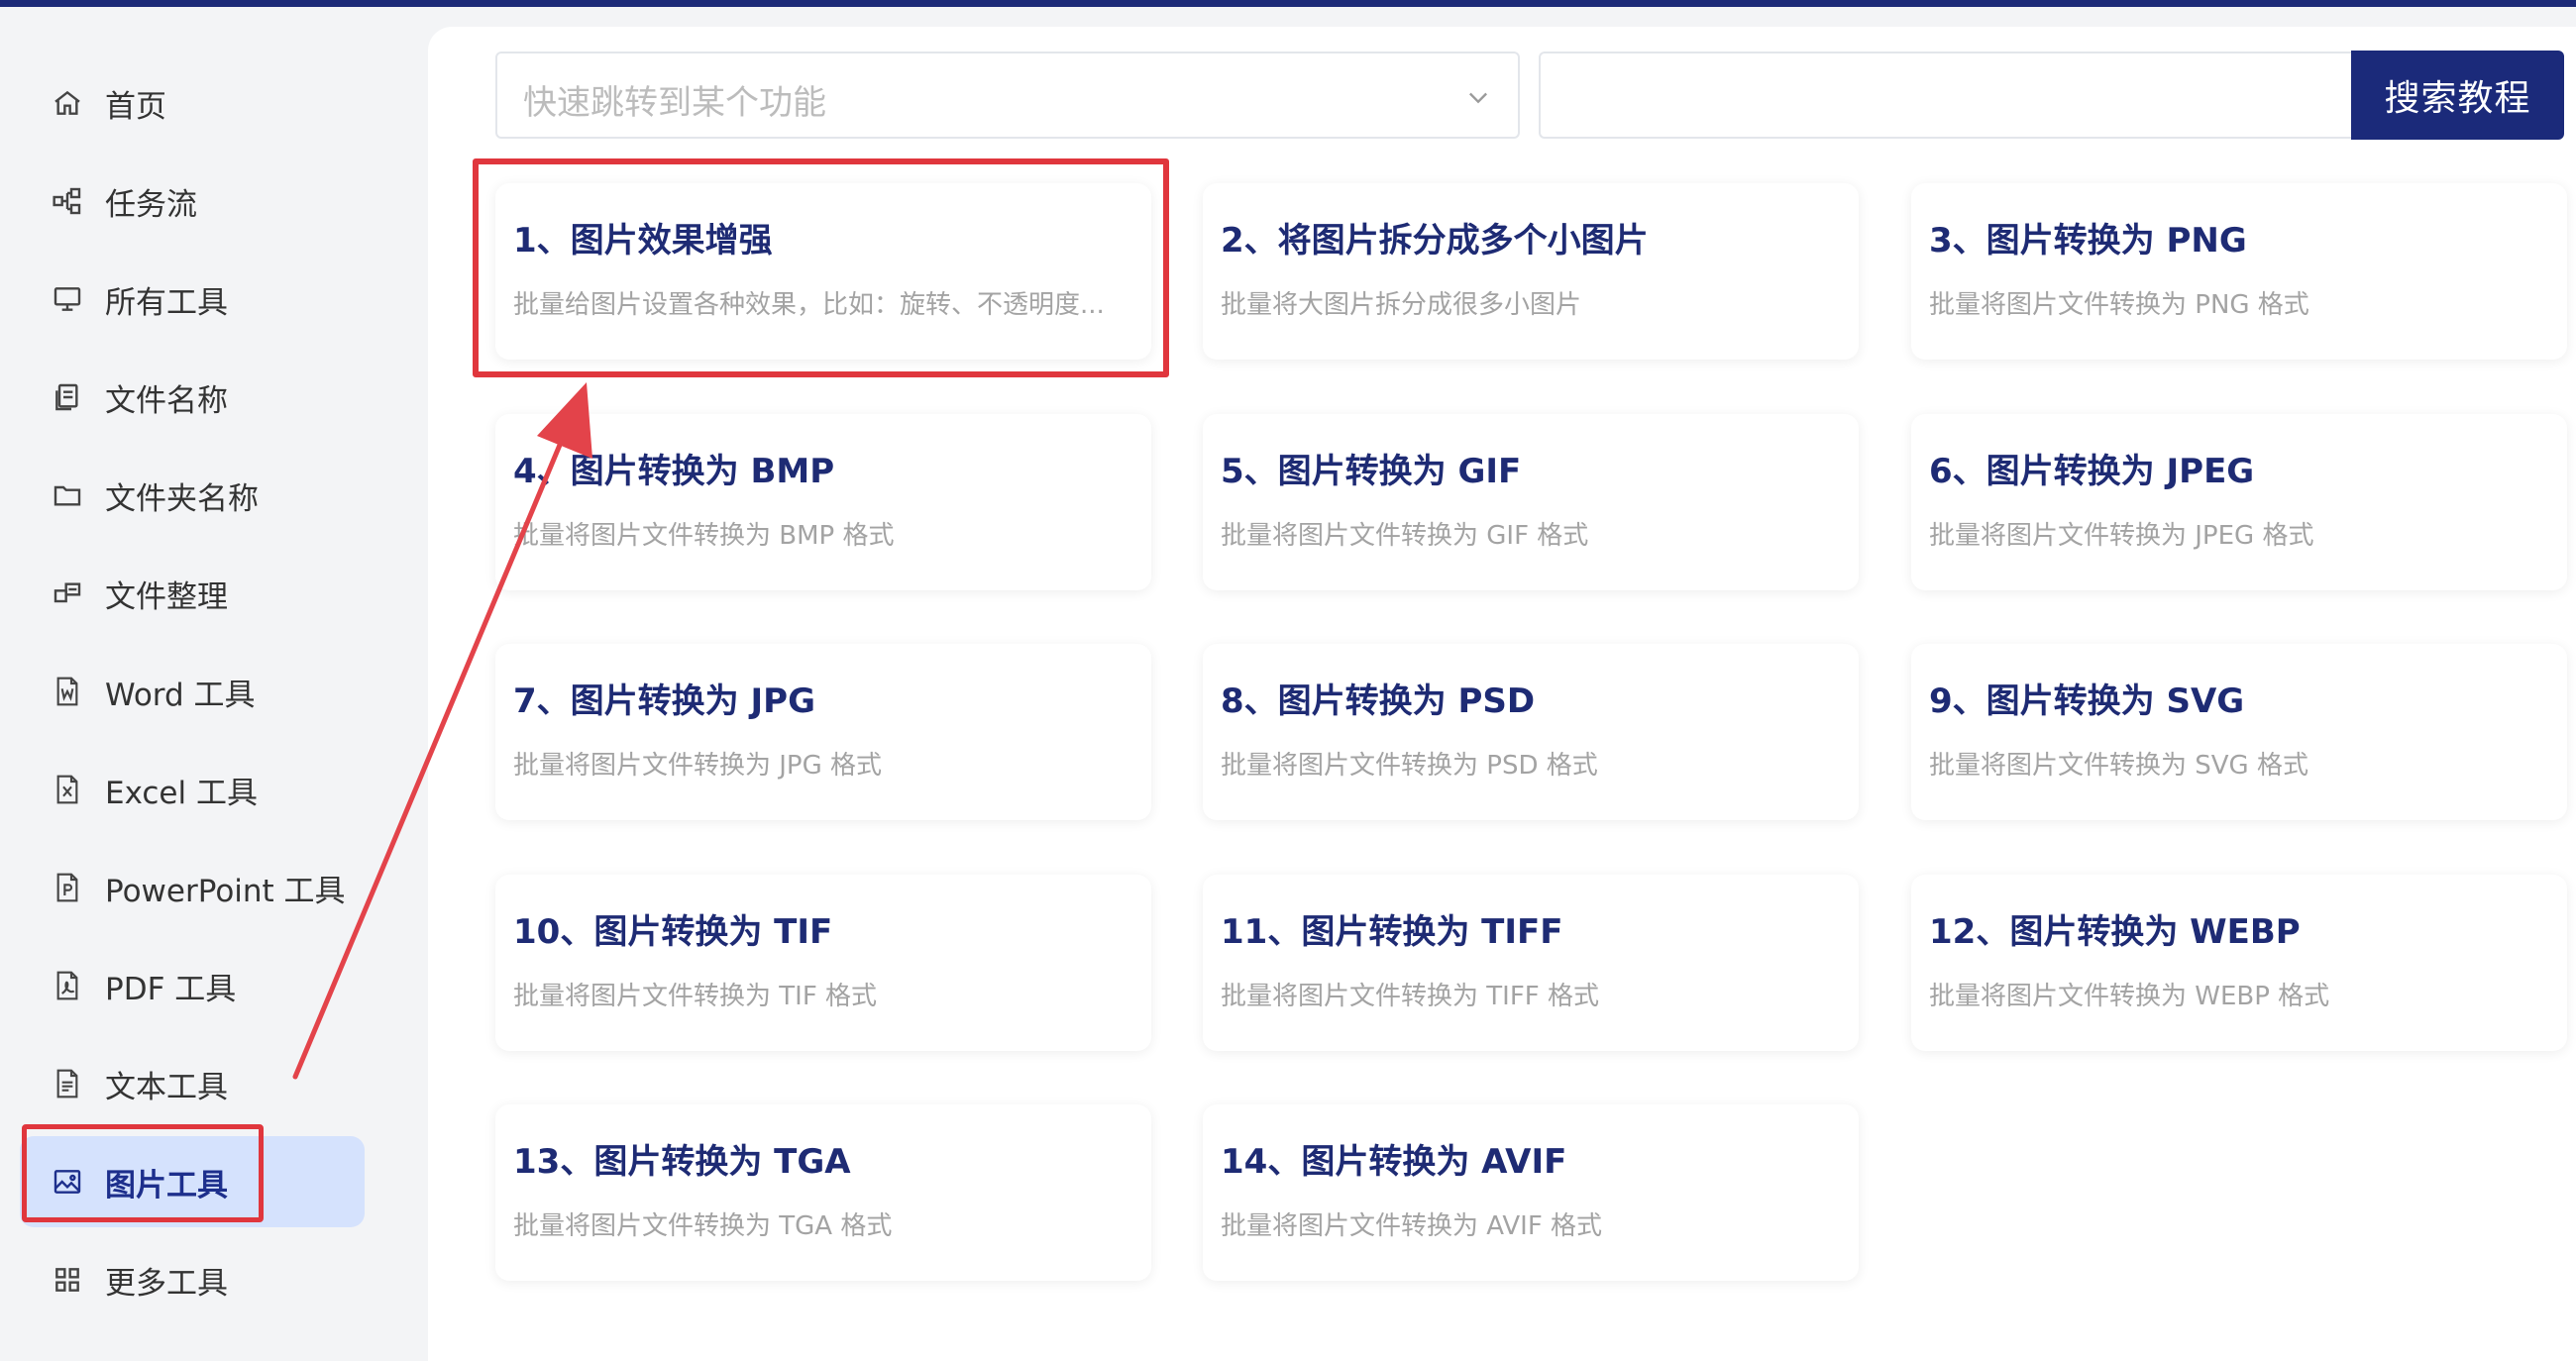 The height and width of the screenshot is (1361, 2576). Describe the element at coordinates (2115, 932) in the screenshot. I see `card-title: 12、图片转换为 WEBP` at that location.